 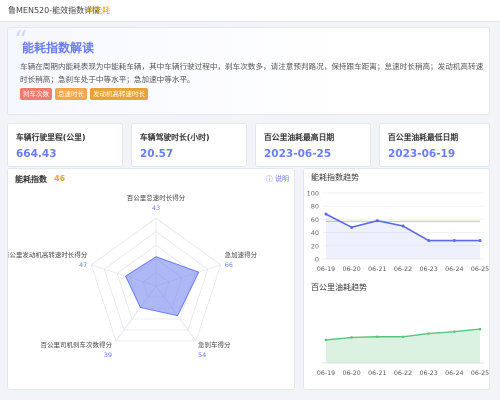 What do you see at coordinates (156, 208) in the screenshot?
I see `radar-axis-value: 43` at bounding box center [156, 208].